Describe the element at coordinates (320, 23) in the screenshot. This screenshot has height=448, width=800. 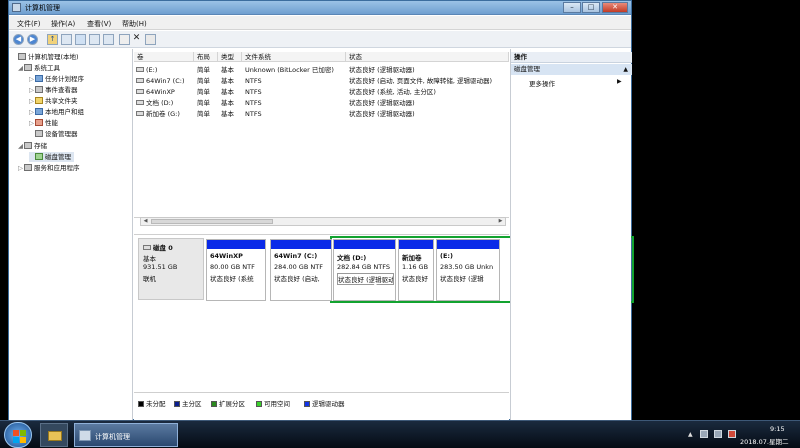
I see `menu-bar: 文件(F) 操作(A) 查看(V) 帮助(H)` at that location.